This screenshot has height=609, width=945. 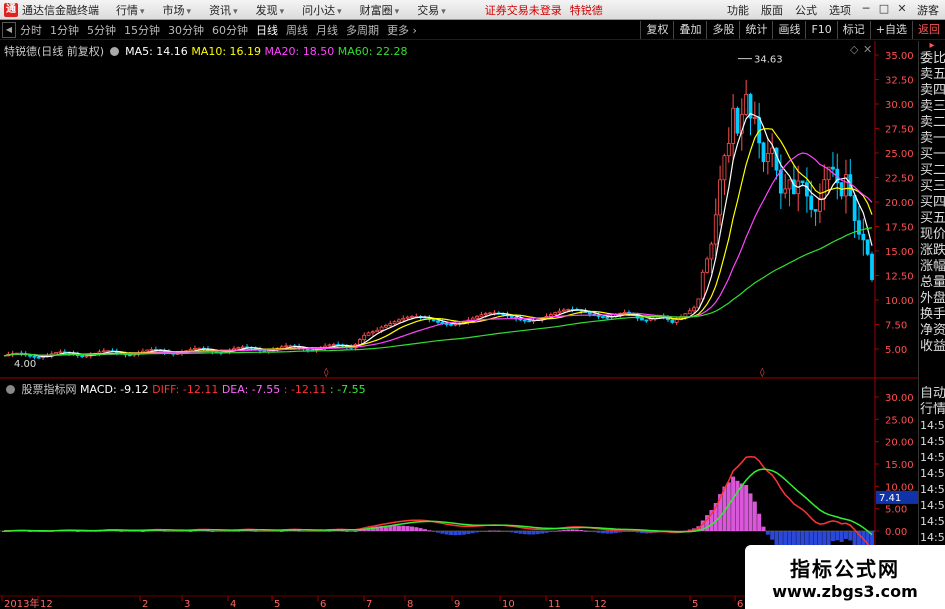 I want to click on mark-button: 标记, so click(x=853, y=29).